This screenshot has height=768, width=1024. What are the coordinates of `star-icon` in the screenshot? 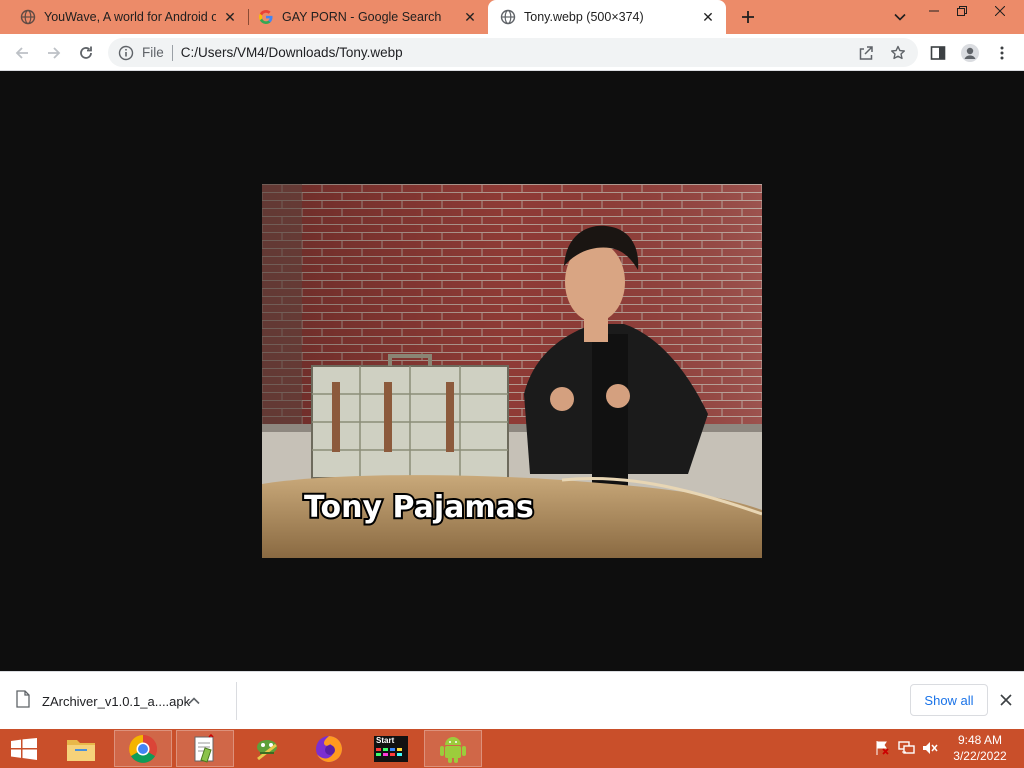 It's located at (898, 52).